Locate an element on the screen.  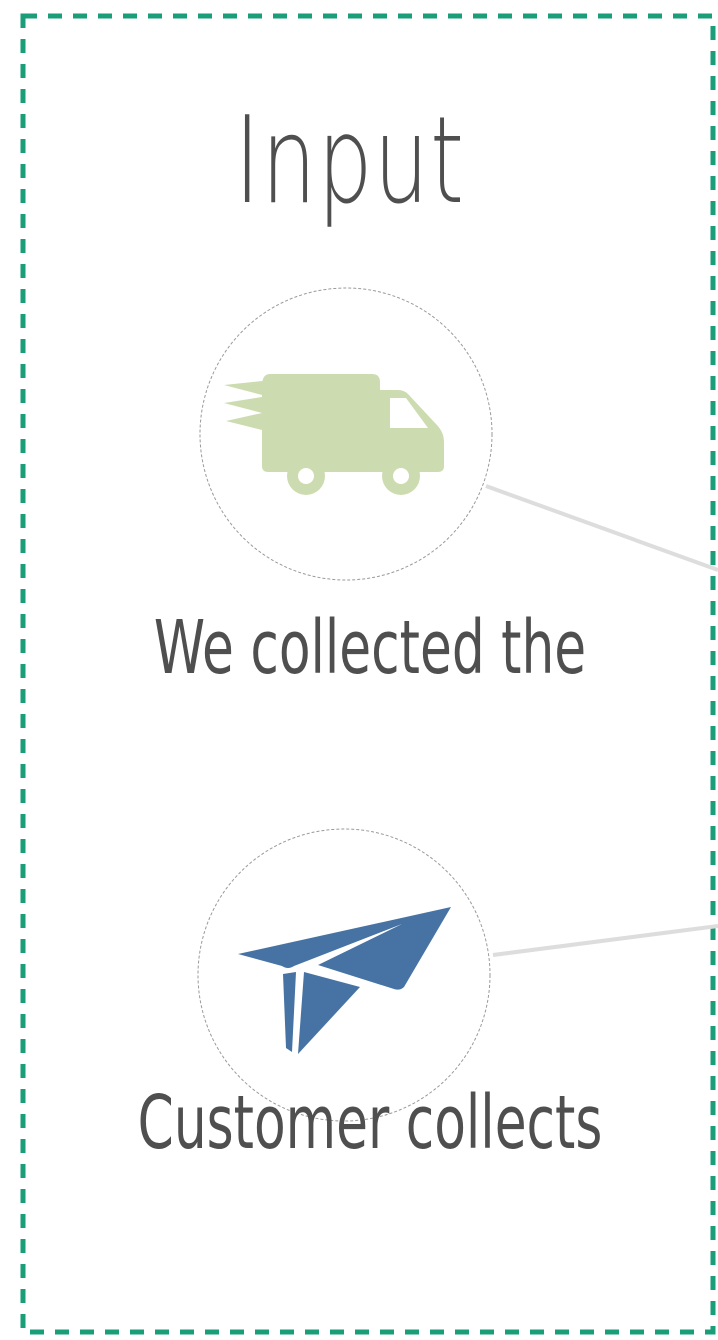
node-caption-1: We collected the is located at coordinates (370, 648).